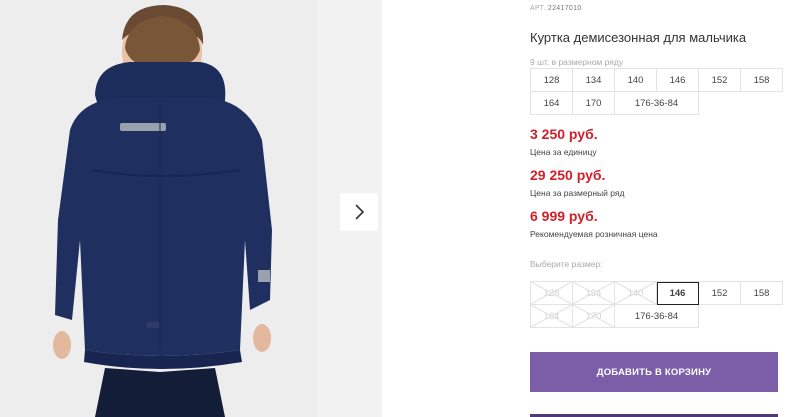  Describe the element at coordinates (594, 80) in the screenshot. I see `size-row-cell: 134` at that location.